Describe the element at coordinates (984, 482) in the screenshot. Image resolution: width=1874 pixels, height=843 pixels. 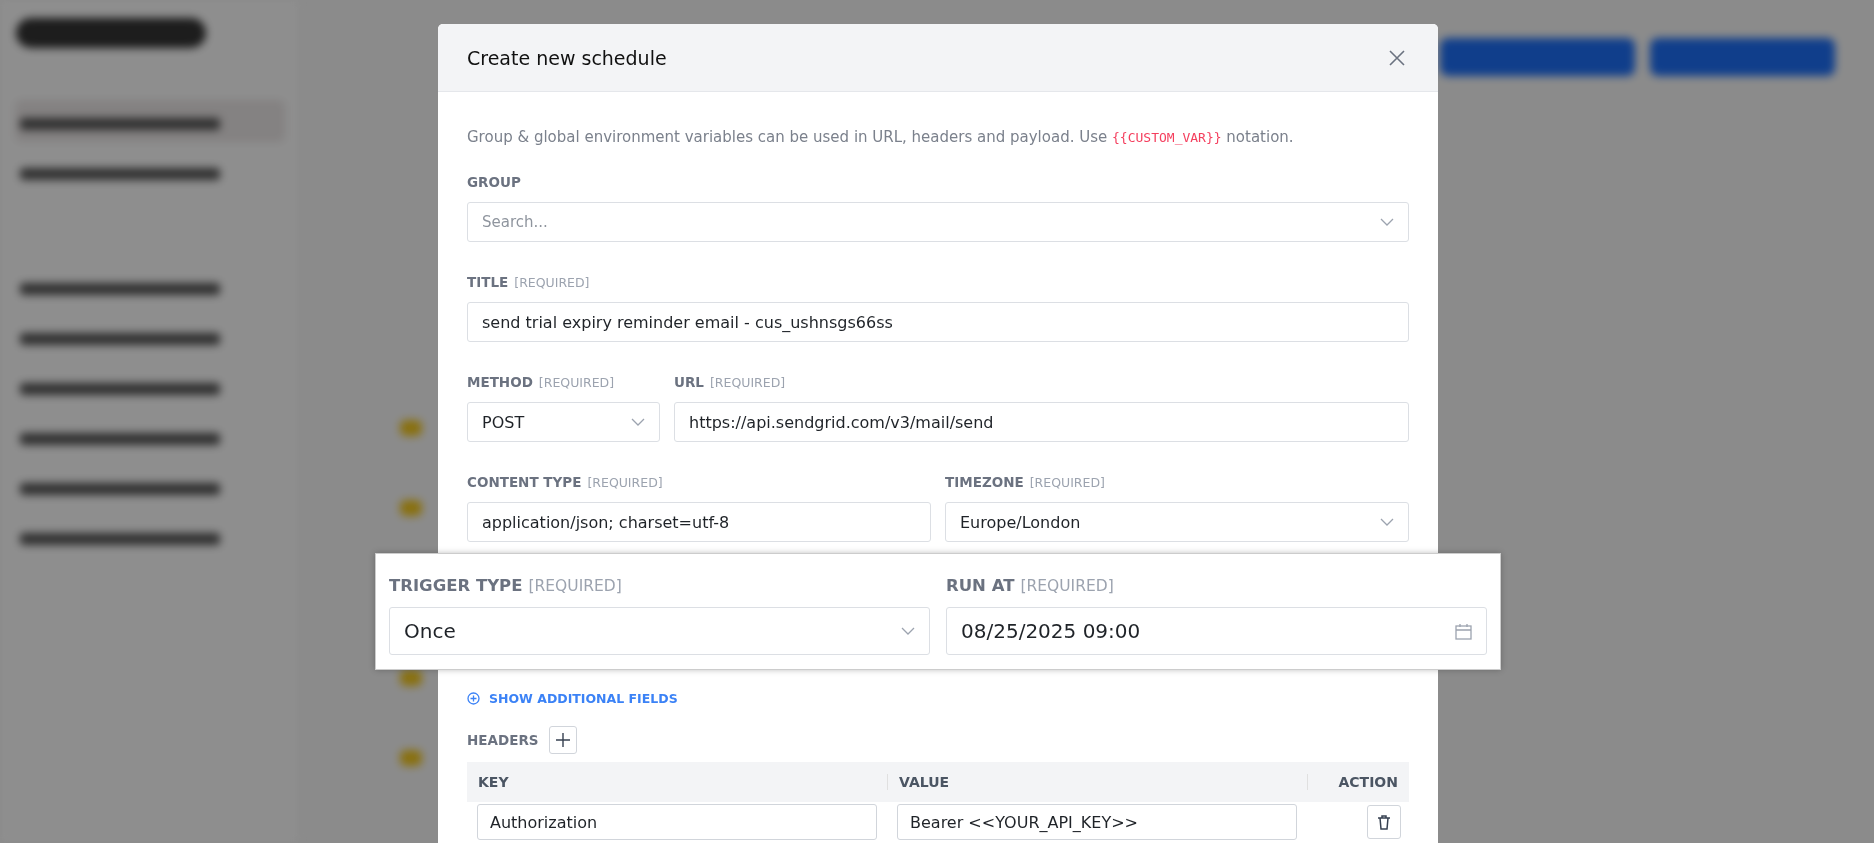
I see `field-label: TIMEZONE` at that location.